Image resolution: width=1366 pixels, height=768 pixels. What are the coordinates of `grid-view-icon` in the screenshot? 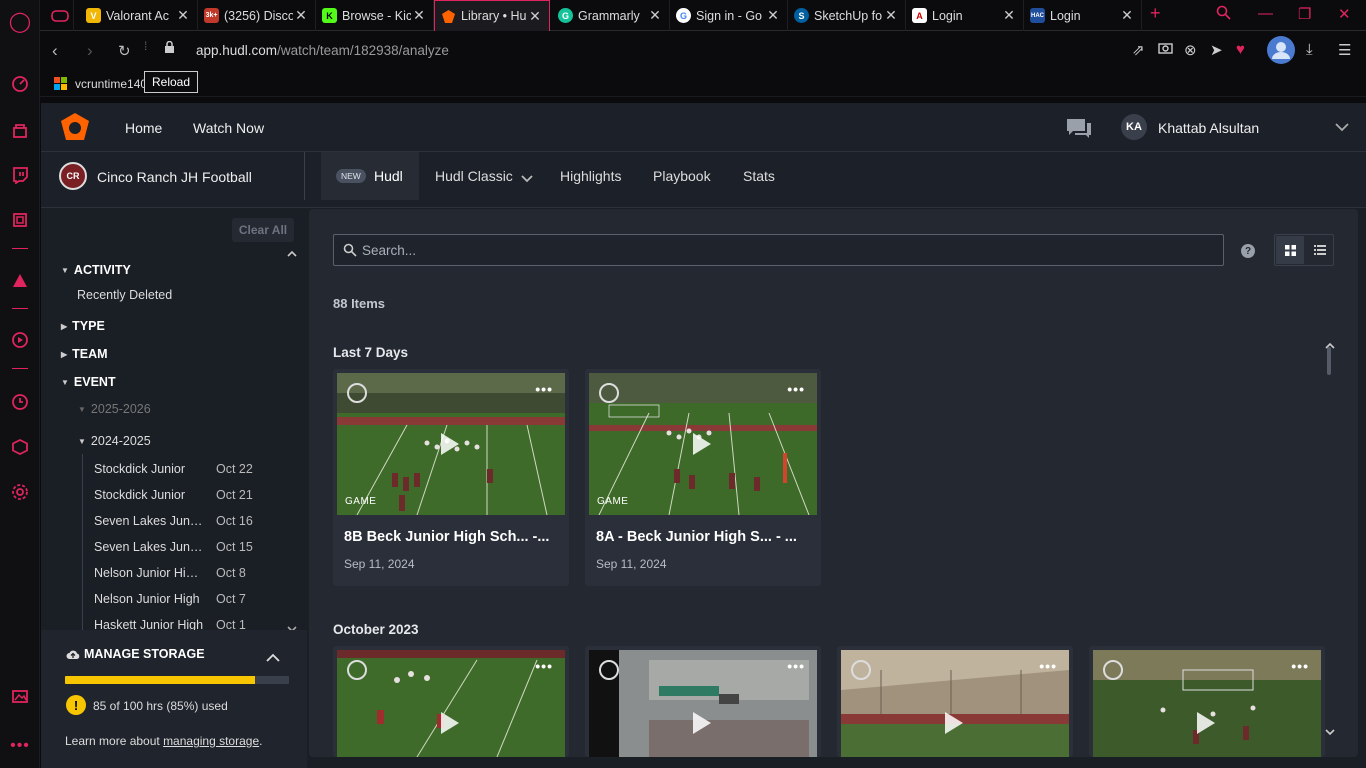 It's located at (1290, 250).